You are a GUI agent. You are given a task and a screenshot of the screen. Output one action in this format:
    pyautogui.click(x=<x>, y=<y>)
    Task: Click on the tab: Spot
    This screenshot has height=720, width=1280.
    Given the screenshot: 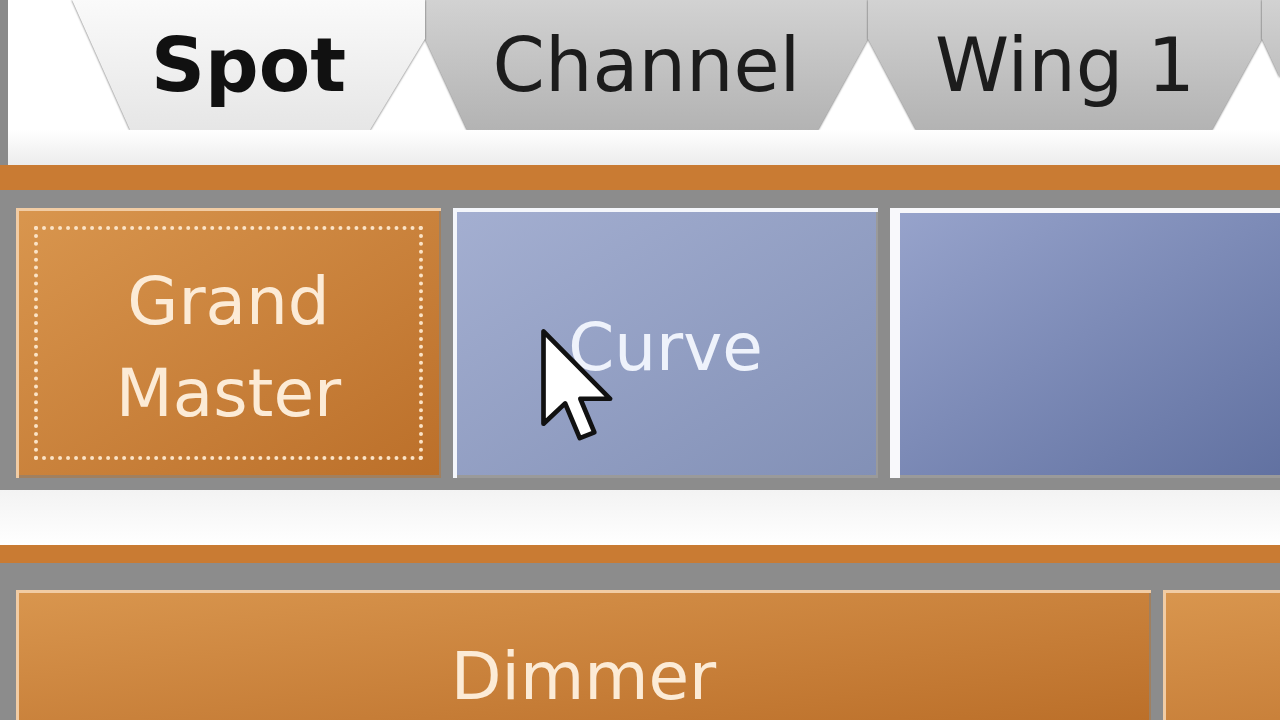 What is the action you would take?
    pyautogui.click(x=248, y=65)
    